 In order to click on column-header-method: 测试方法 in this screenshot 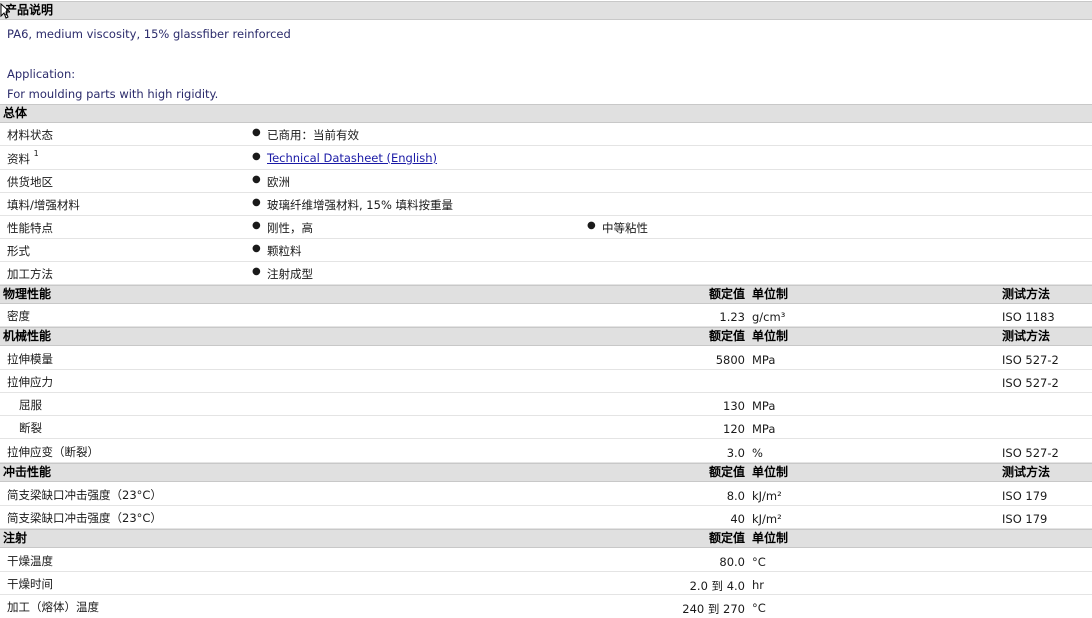, I will do `click(1026, 294)`.